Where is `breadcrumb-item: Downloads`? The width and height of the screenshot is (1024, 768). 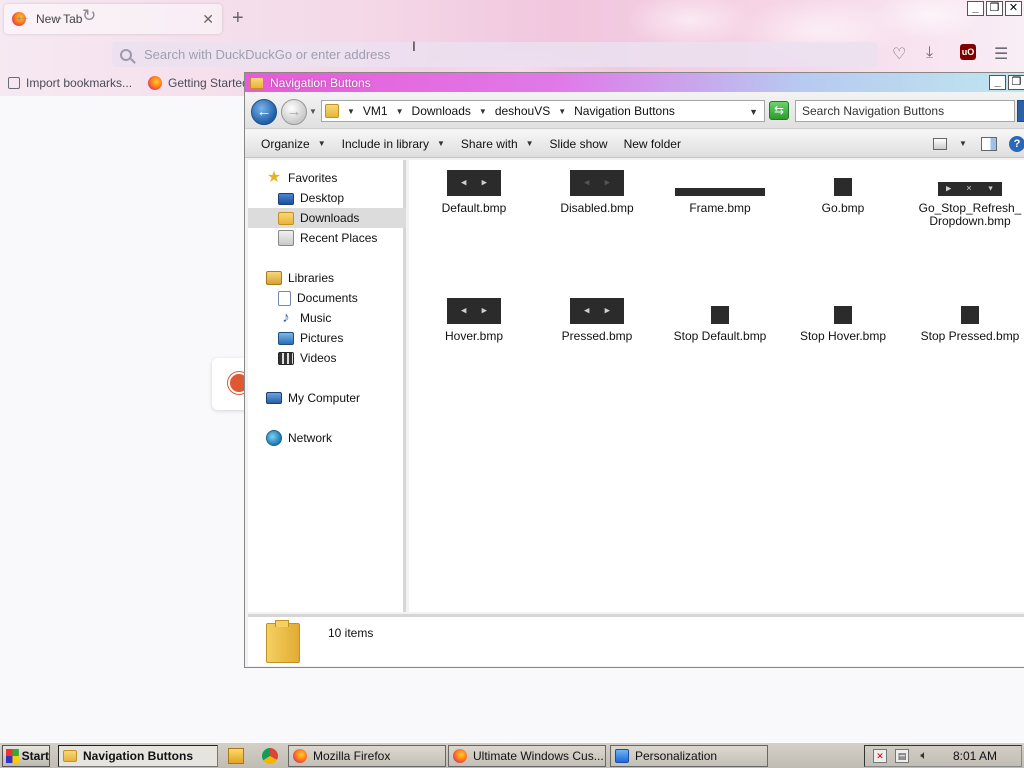
breadcrumb-item: Downloads is located at coordinates (441, 111).